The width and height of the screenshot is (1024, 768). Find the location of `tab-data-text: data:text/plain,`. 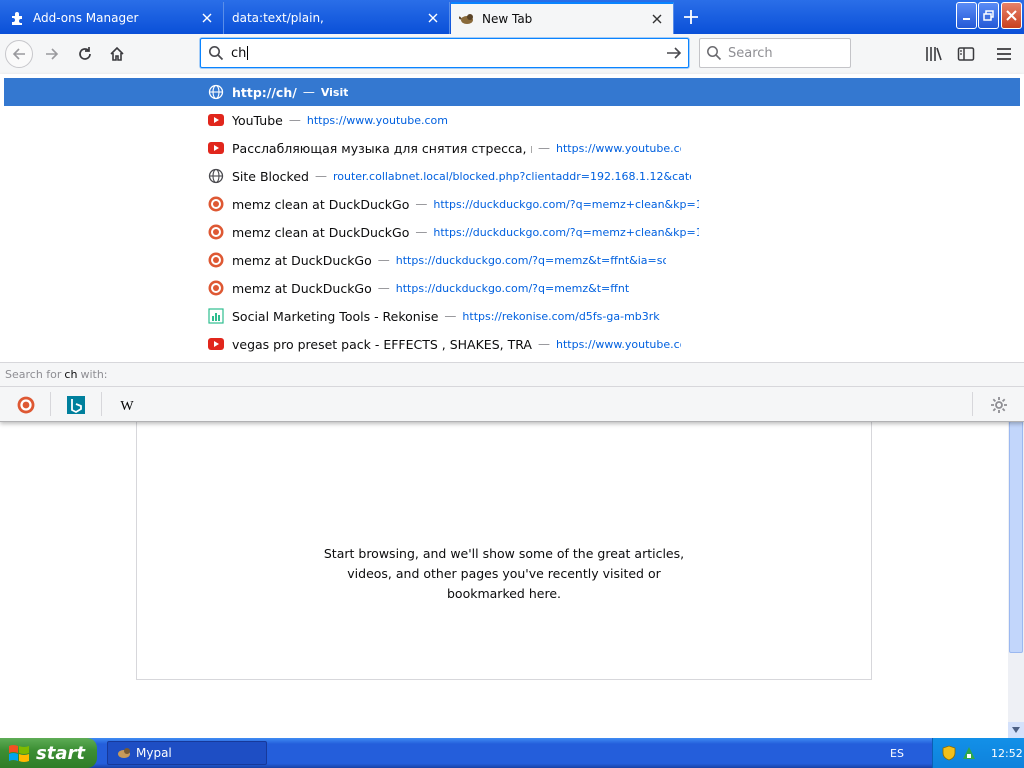

tab-data-text: data:text/plain, is located at coordinates (337, 18).